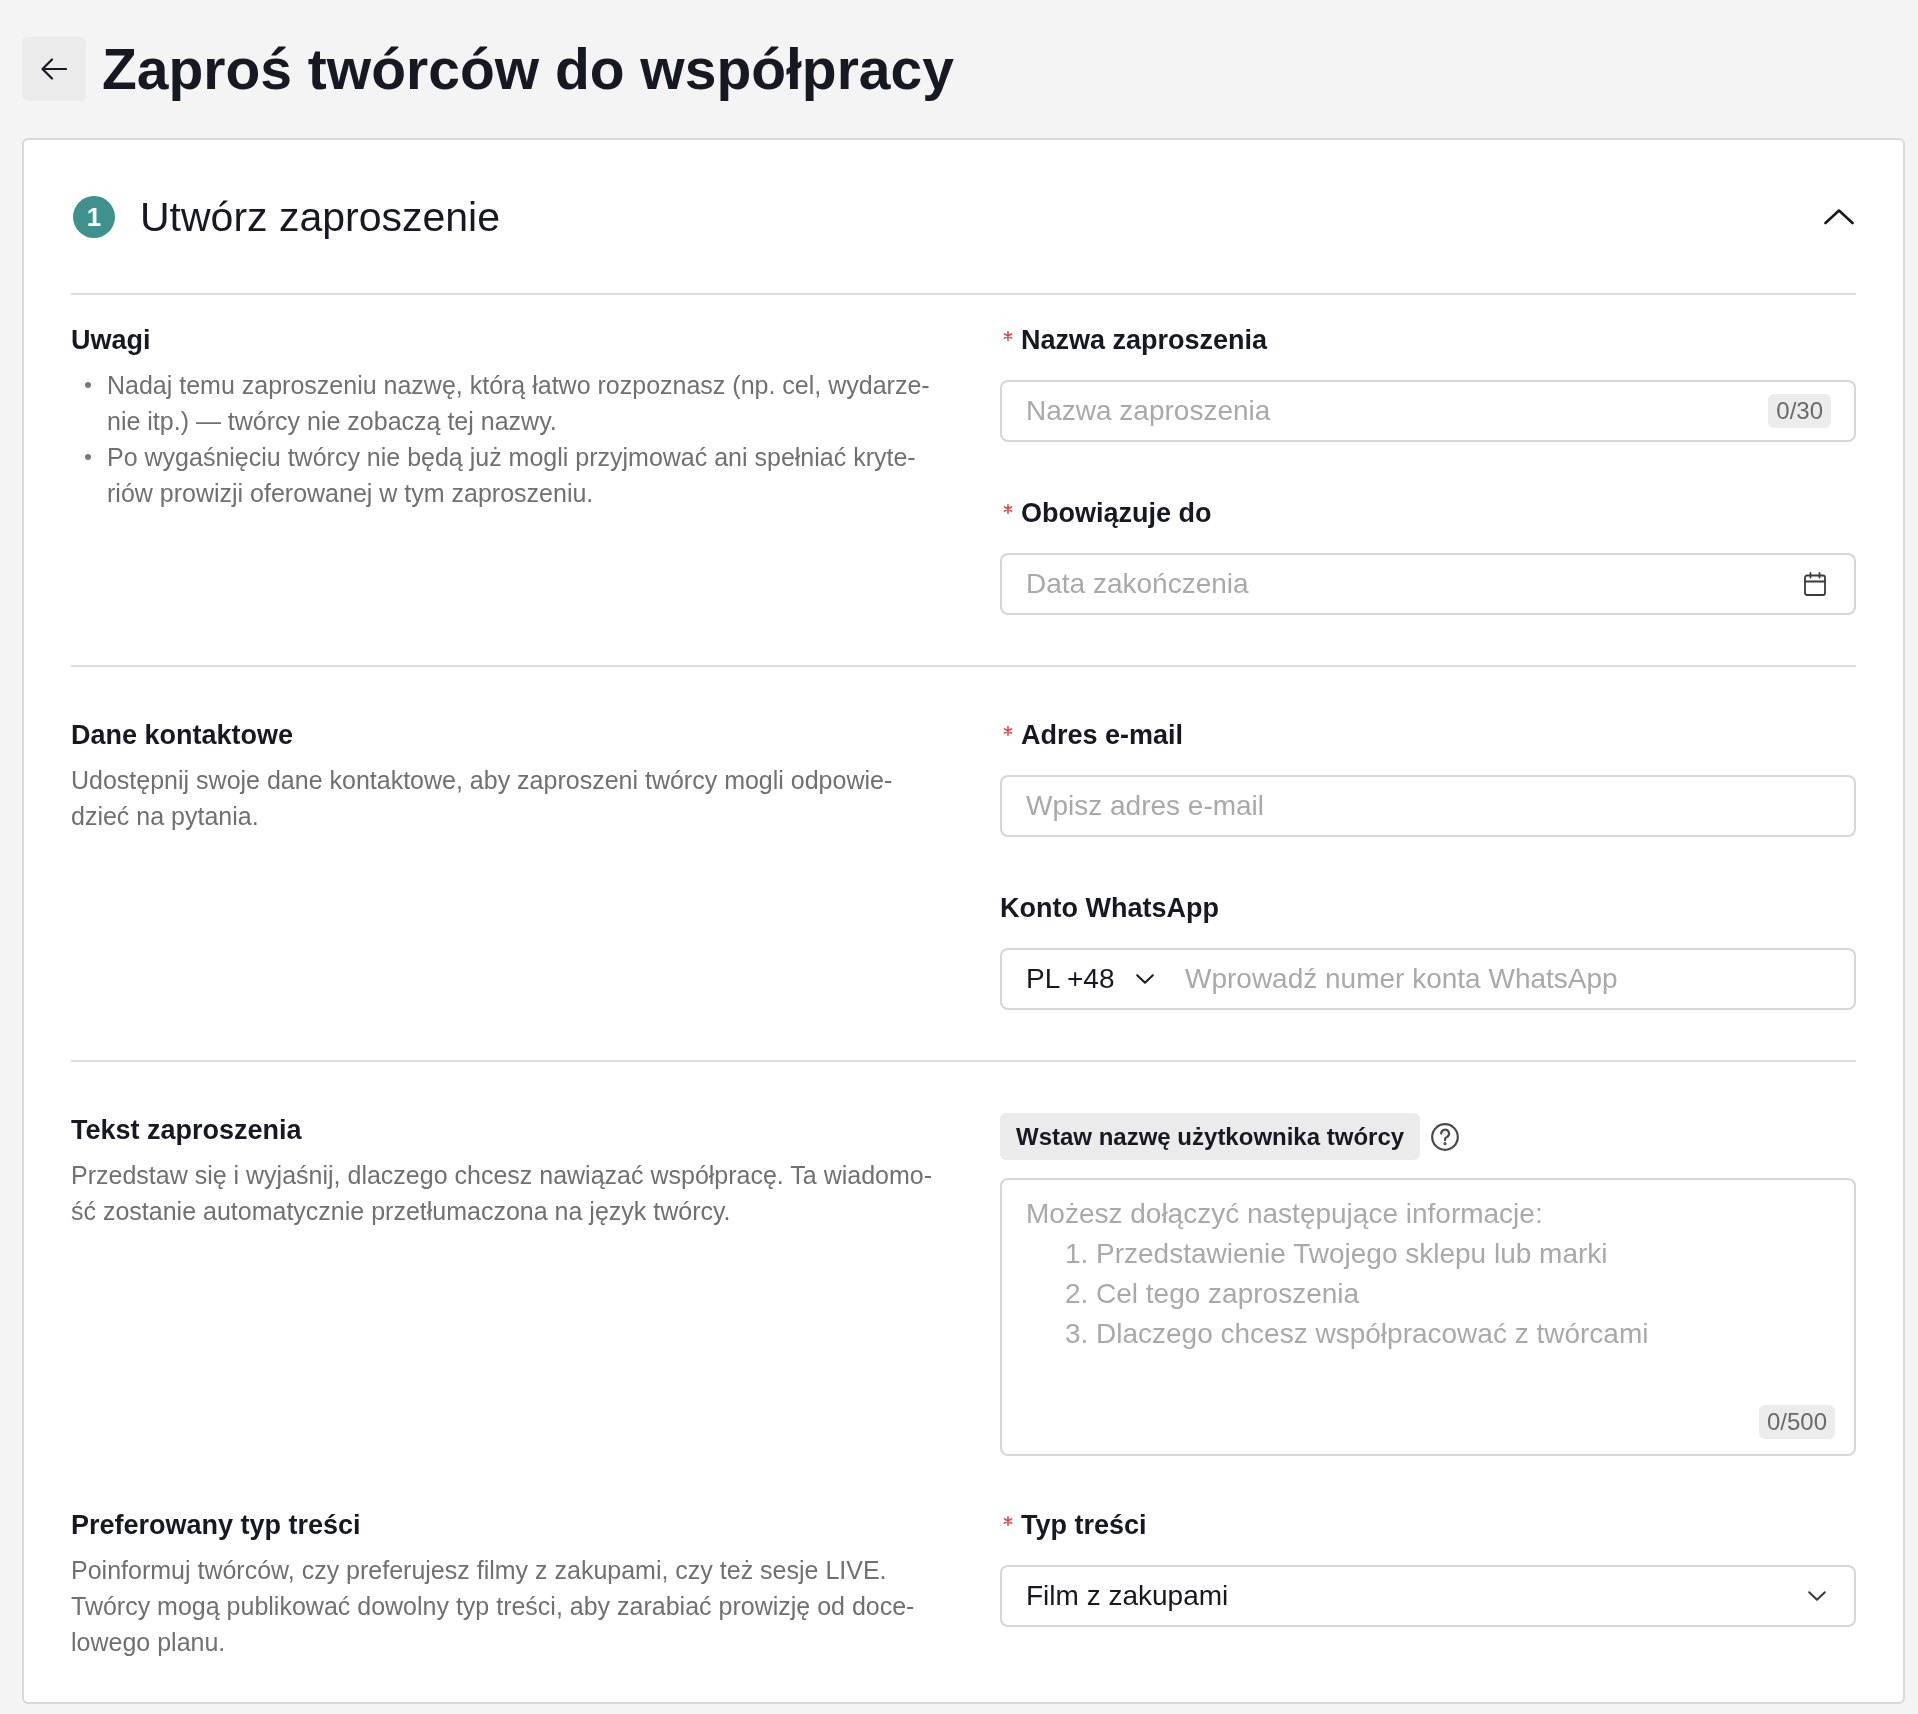 The image size is (1918, 1714). Describe the element at coordinates (94, 217) in the screenshot. I see `step-number: 1` at that location.